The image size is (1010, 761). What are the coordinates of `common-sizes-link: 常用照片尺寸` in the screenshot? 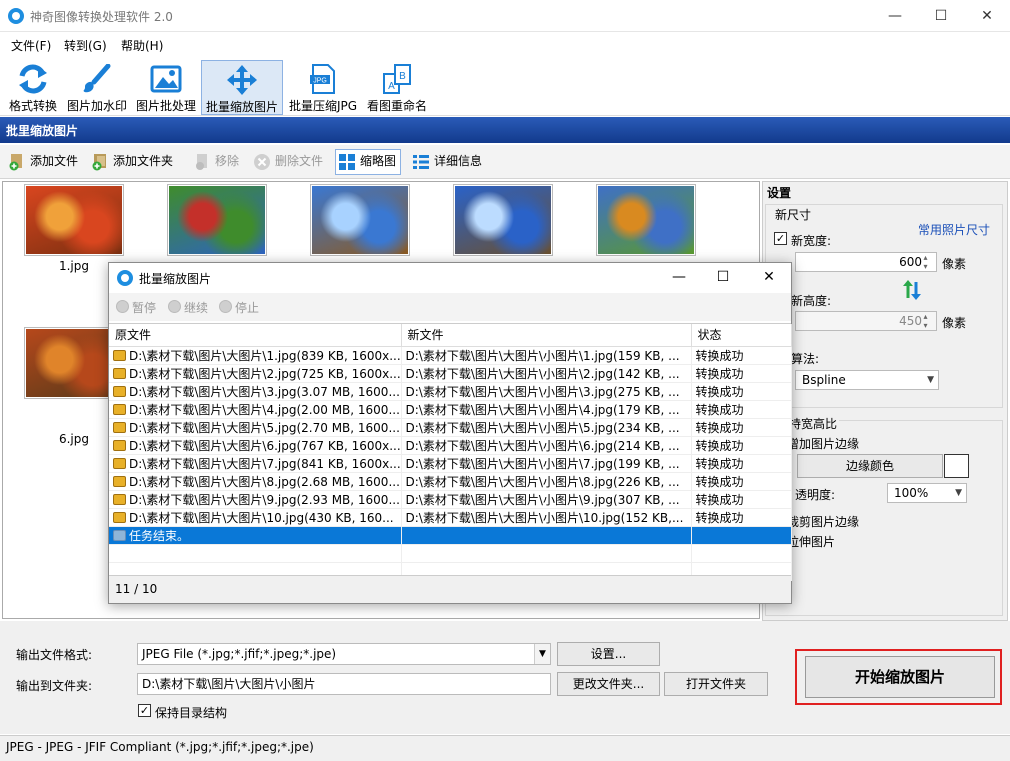 It's located at (954, 229).